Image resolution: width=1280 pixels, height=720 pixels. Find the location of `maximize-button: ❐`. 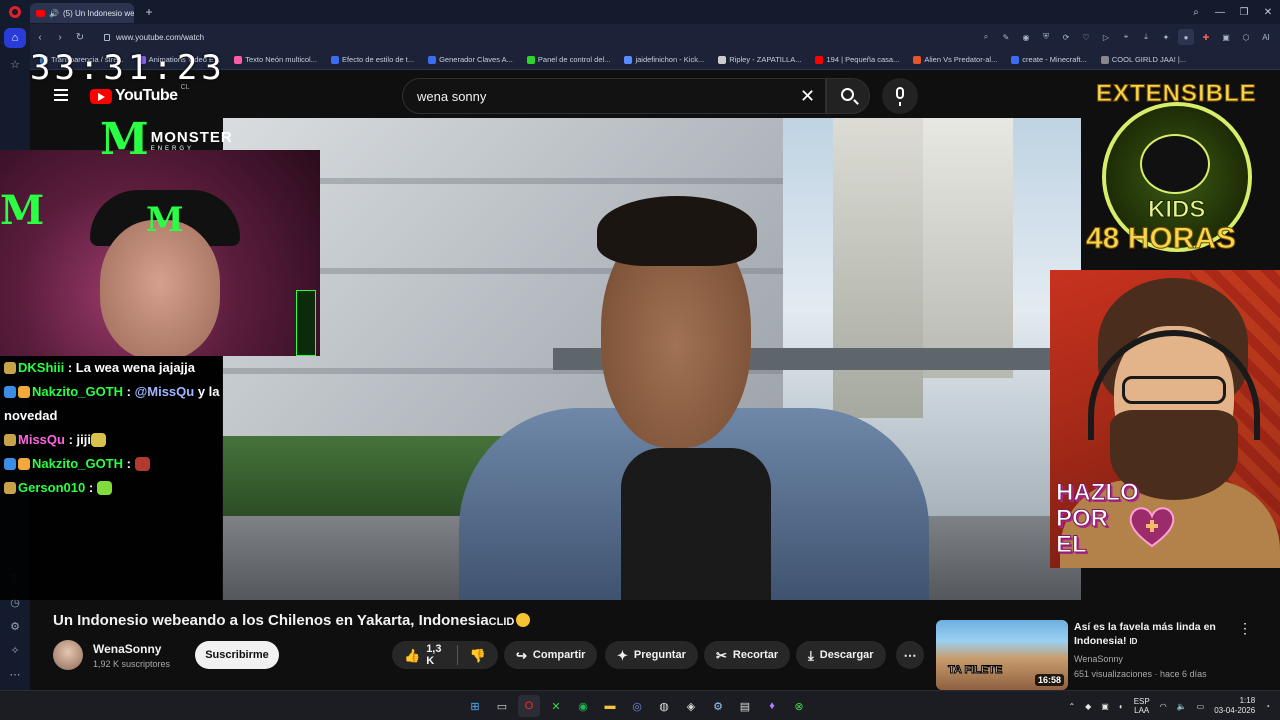

maximize-button: ❐ is located at coordinates (1244, 12).